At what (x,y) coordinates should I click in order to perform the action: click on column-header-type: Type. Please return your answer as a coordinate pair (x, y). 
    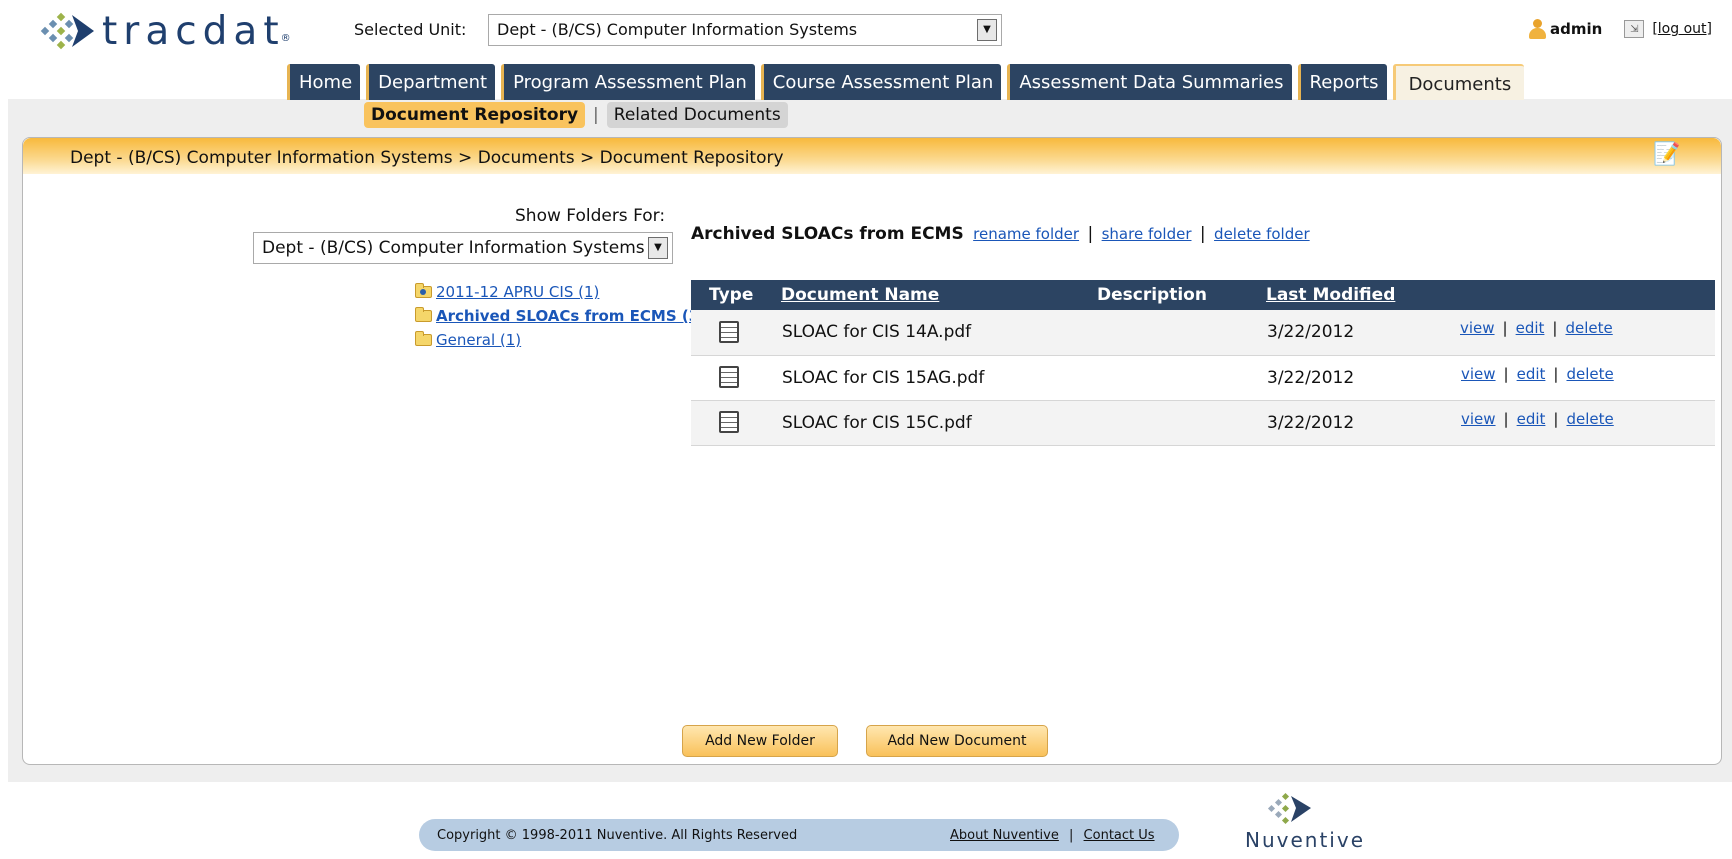
    Looking at the image, I should click on (731, 295).